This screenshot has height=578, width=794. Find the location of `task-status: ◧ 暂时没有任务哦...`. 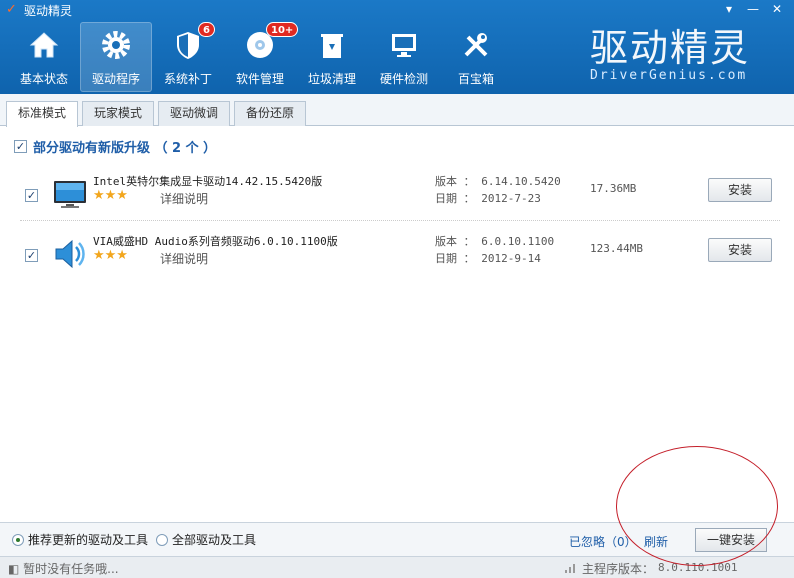

task-status: ◧ 暂时没有任务哦... is located at coordinates (63, 568).